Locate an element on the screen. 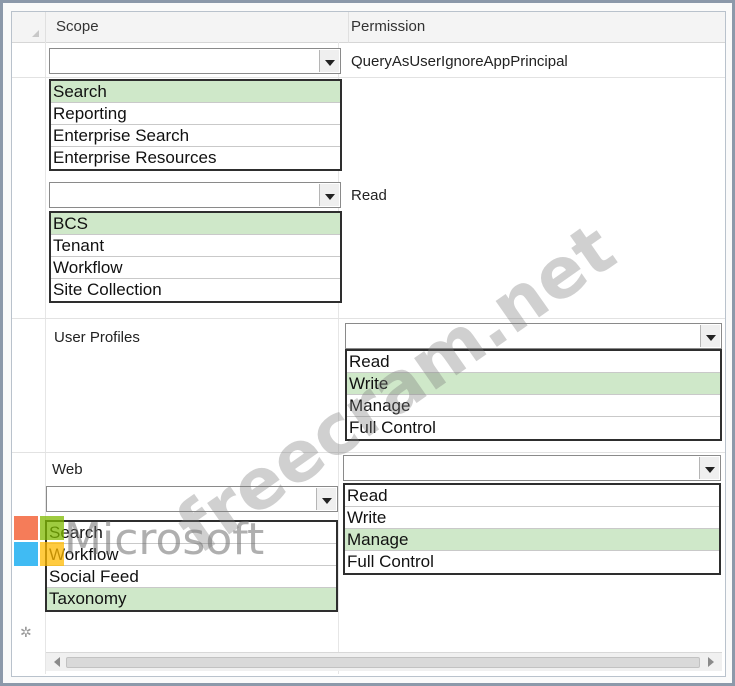 This screenshot has width=735, height=686. permission-column-header: Permission is located at coordinates (537, 27).